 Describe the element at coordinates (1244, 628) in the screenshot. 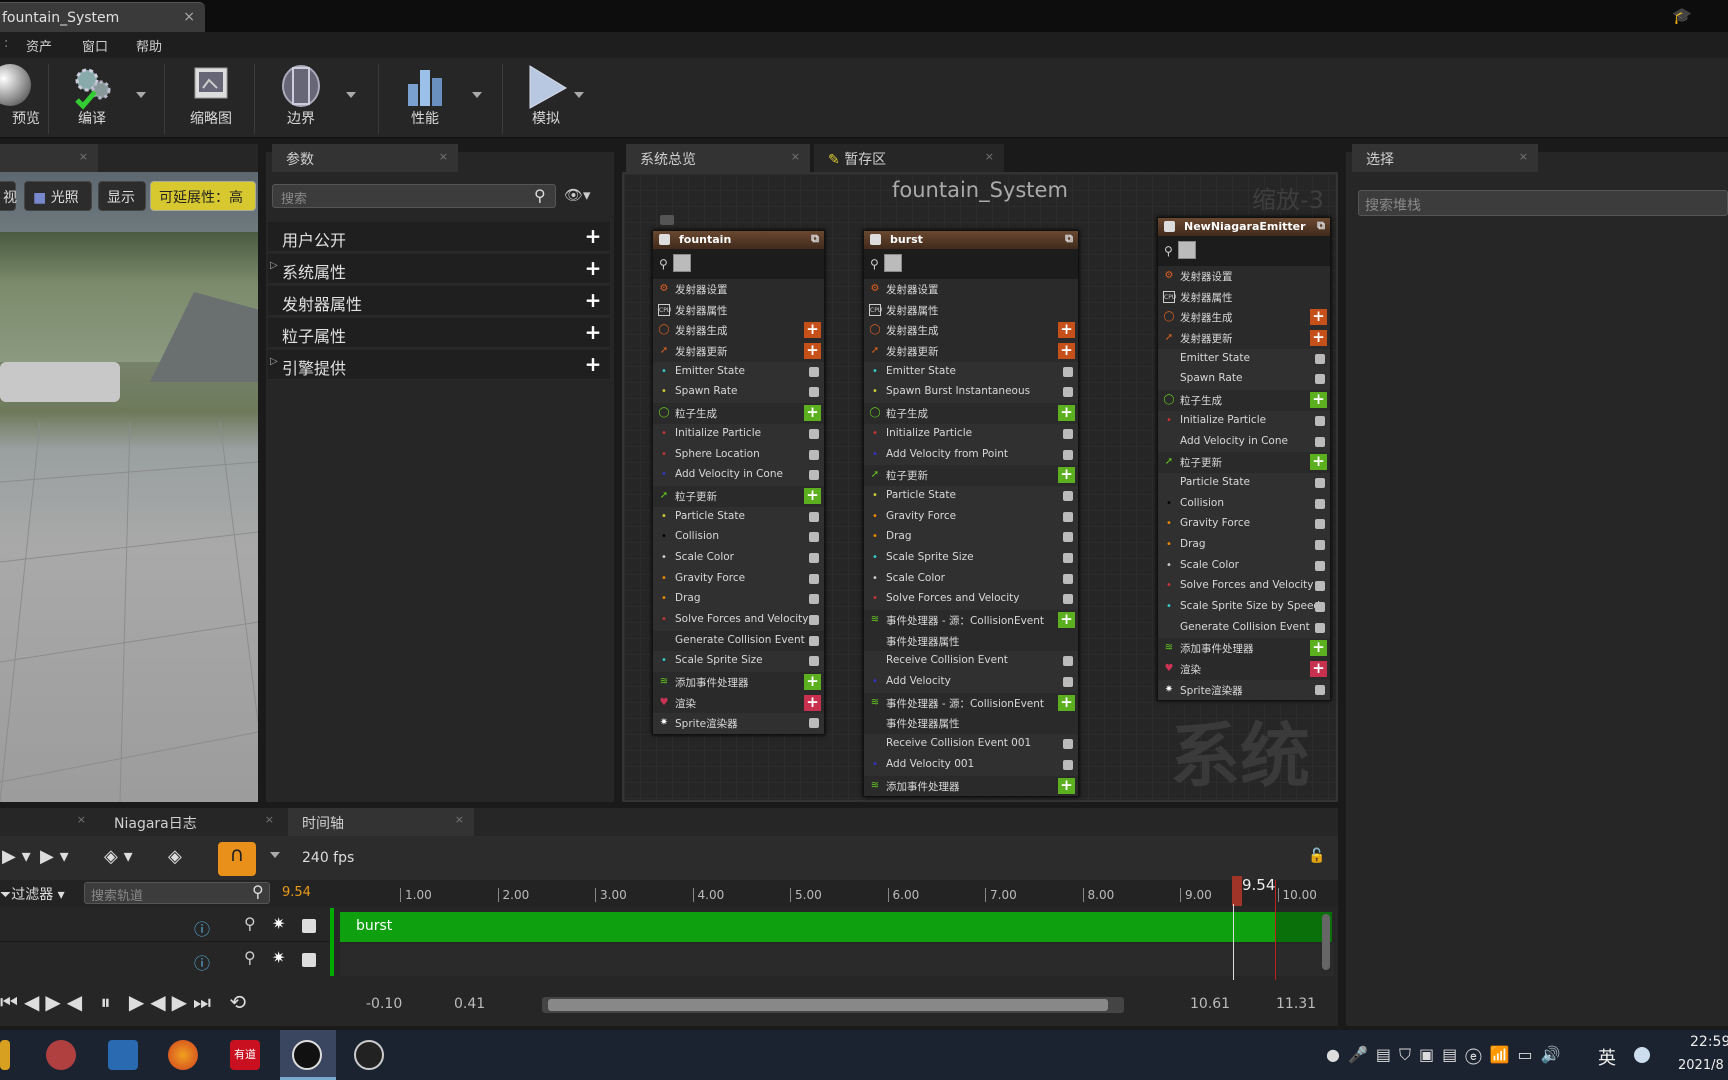

I see `node-module-row: Generate Collision Event` at that location.